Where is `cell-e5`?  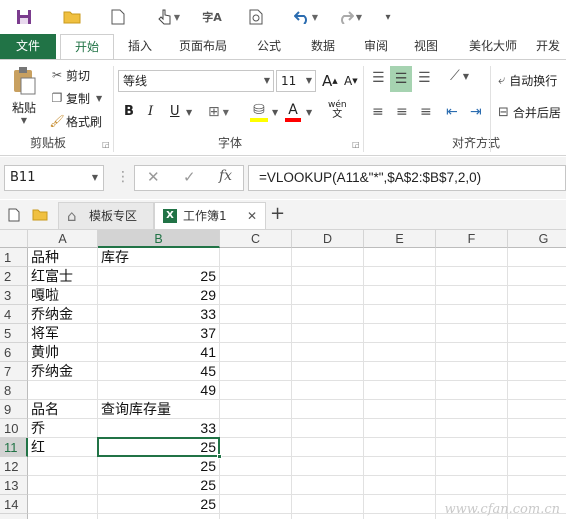 cell-e5 is located at coordinates (400, 333).